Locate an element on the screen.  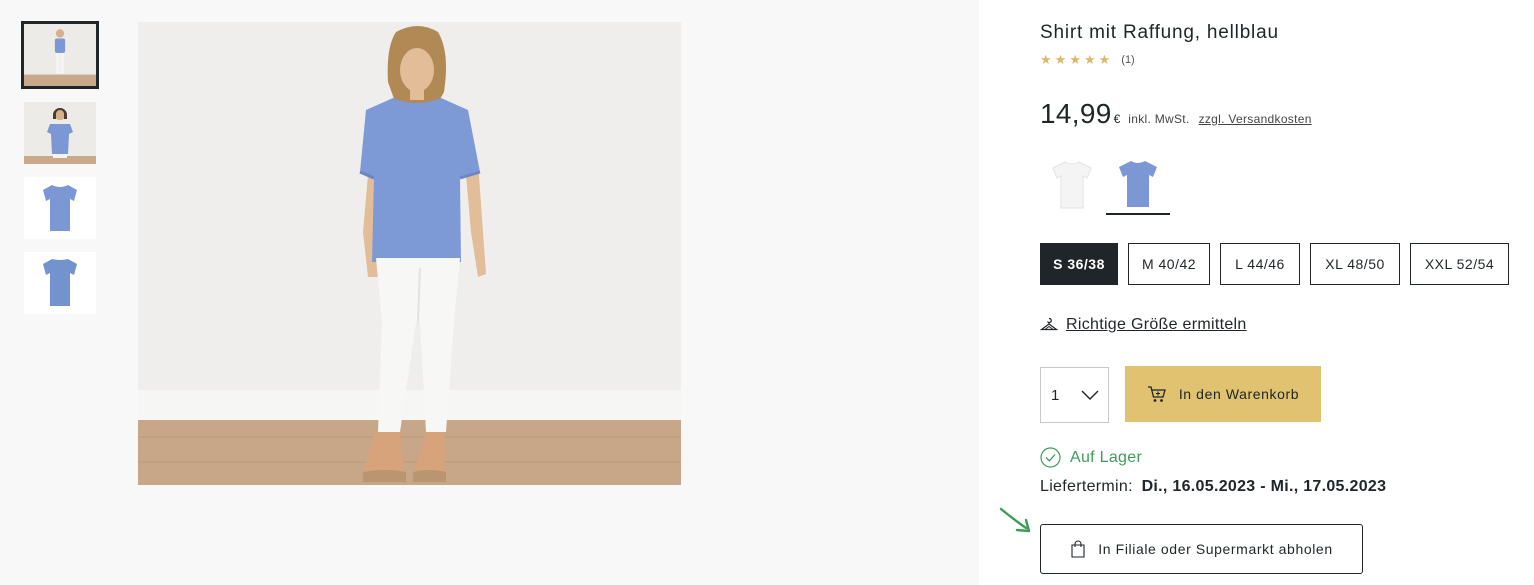
hanger-icon is located at coordinates (1049, 324).